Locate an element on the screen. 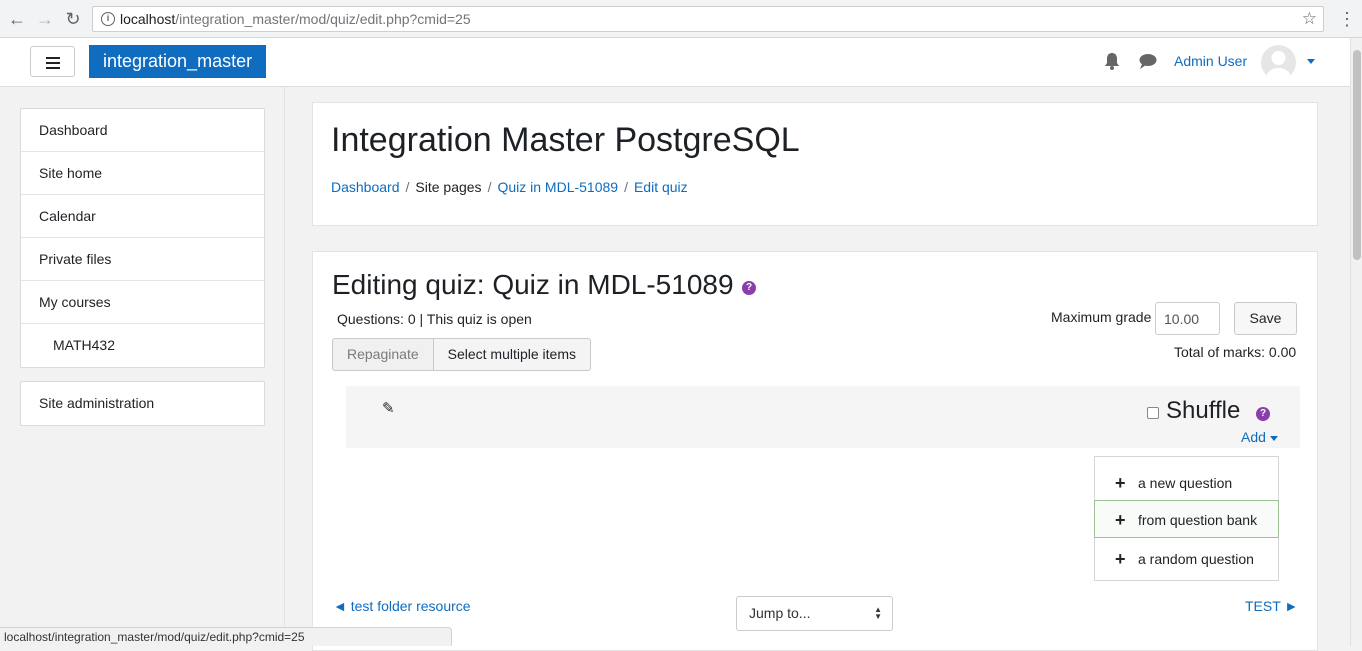 The height and width of the screenshot is (651, 1362). chat-icon is located at coordinates (1148, 61).